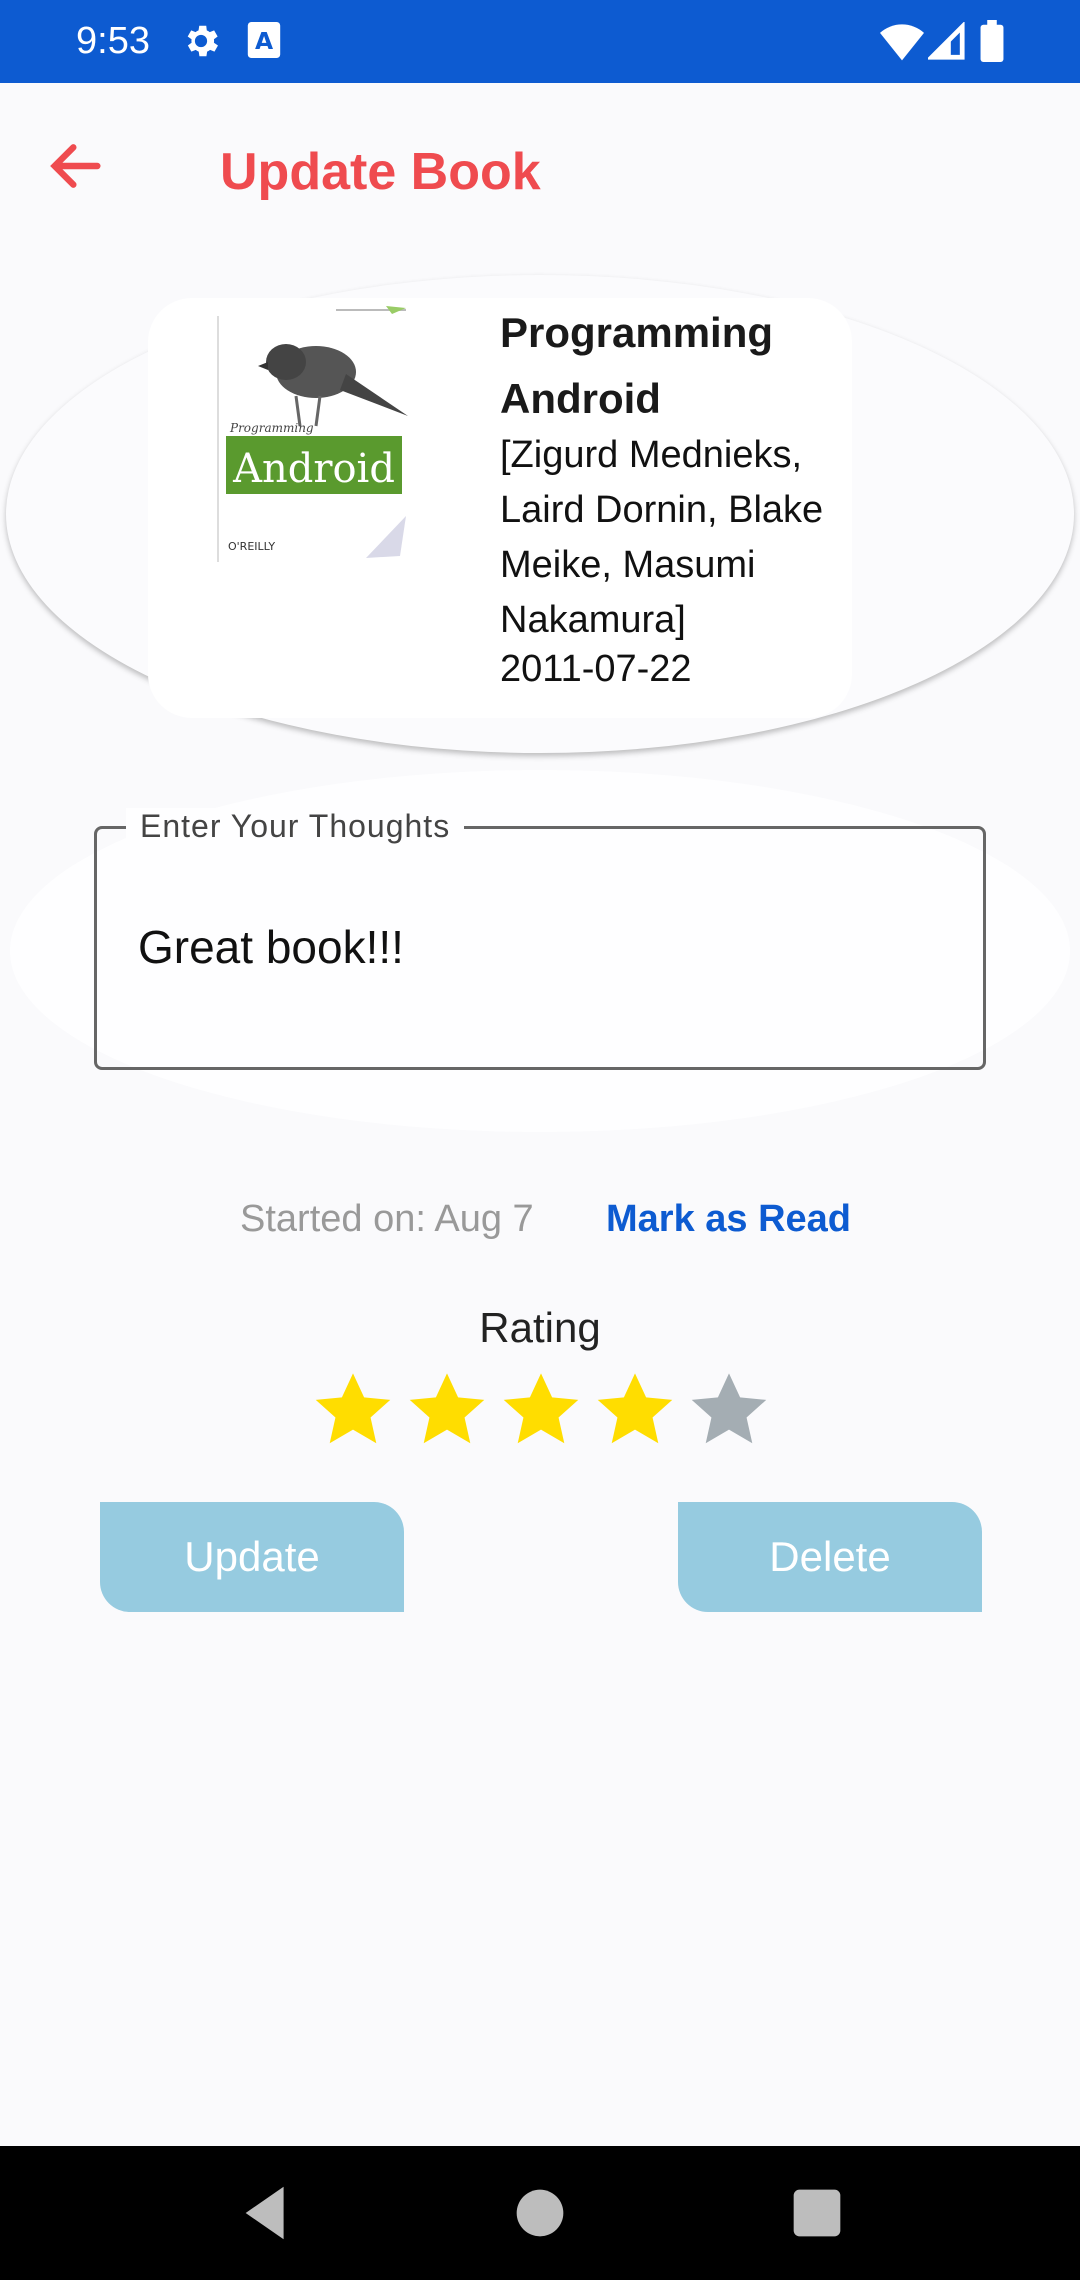  What do you see at coordinates (992, 43) in the screenshot?
I see `battery-icon` at bounding box center [992, 43].